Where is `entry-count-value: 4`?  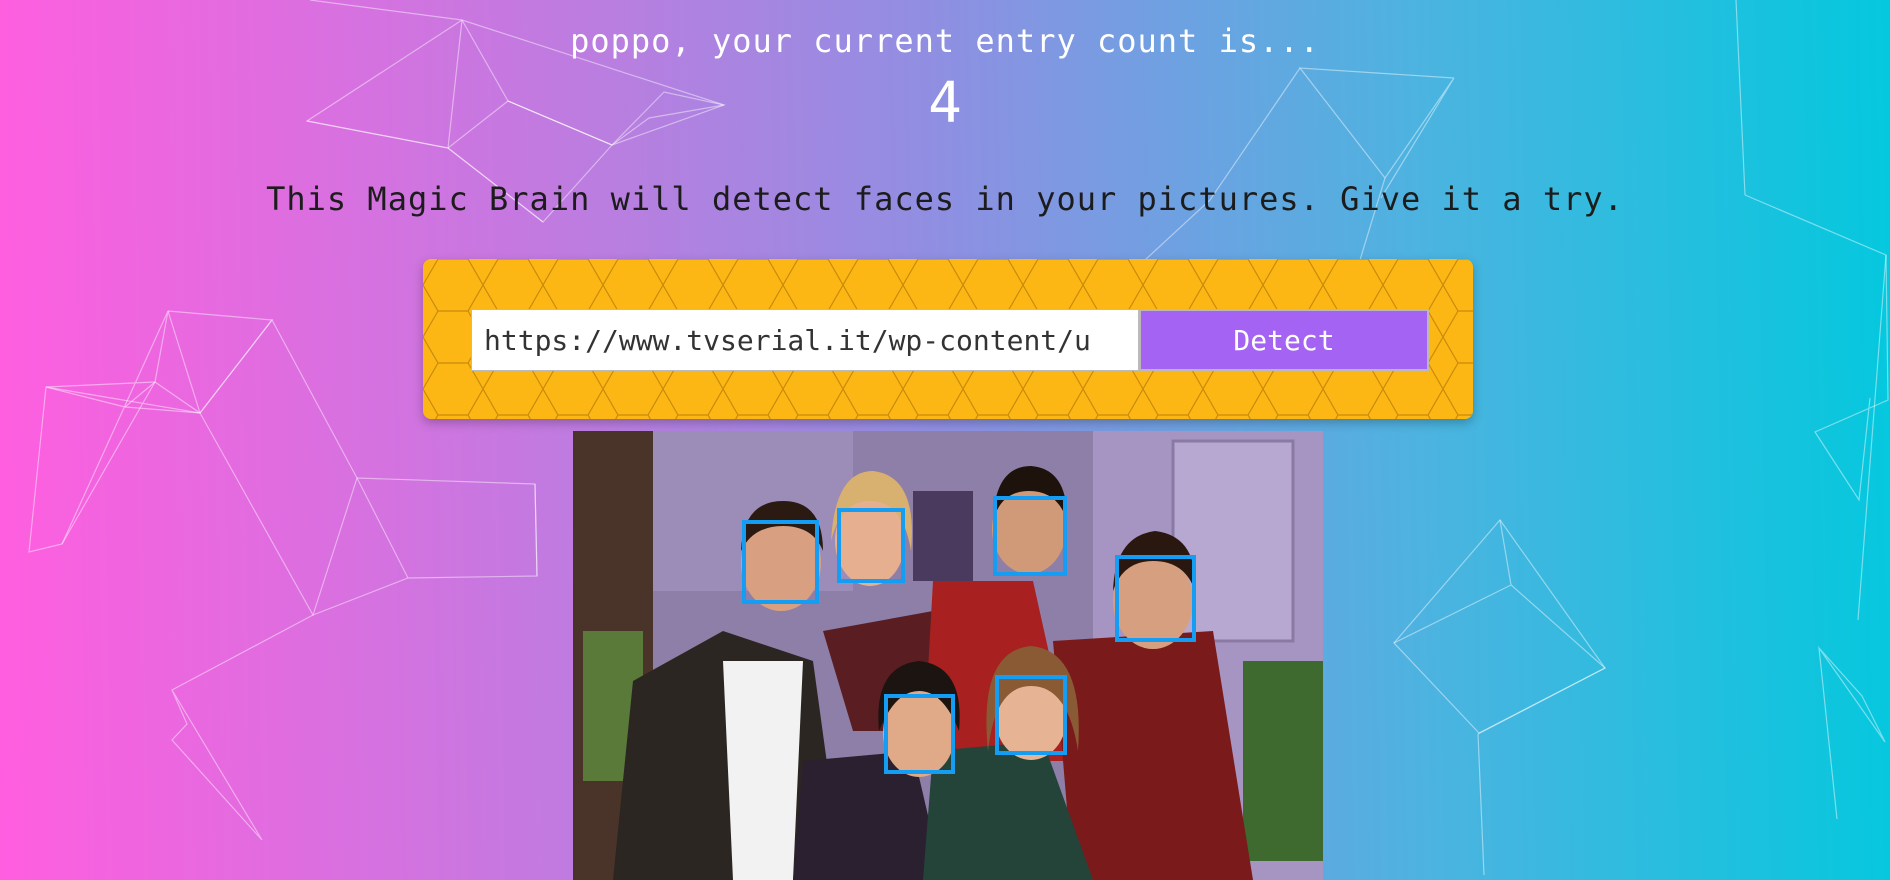
entry-count-value: 4 is located at coordinates (945, 103).